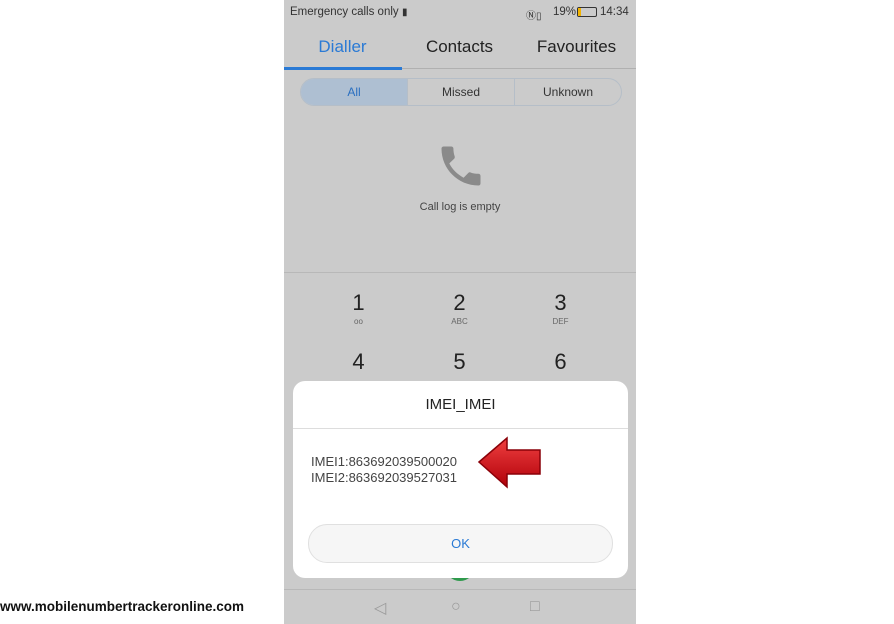 The height and width of the screenshot is (624, 894). I want to click on dialog-divider, so click(460, 428).